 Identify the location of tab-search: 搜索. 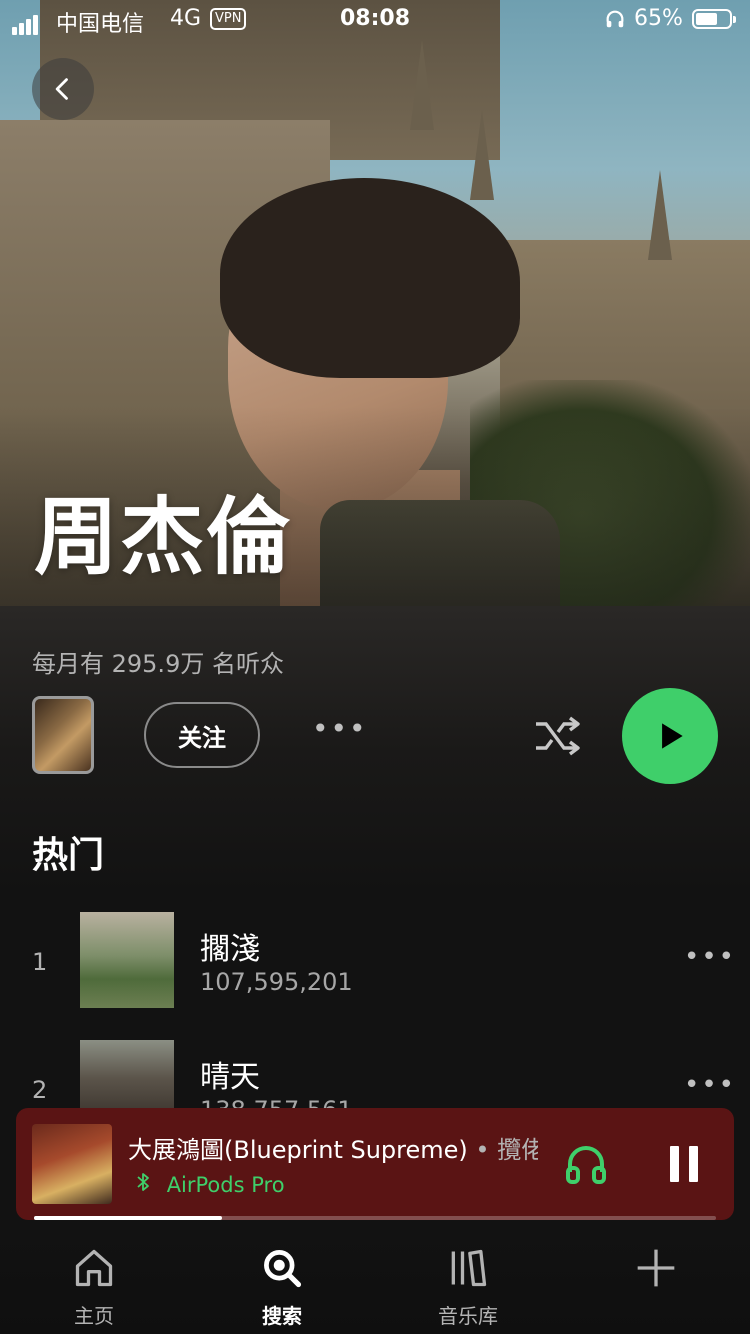
(282, 1287).